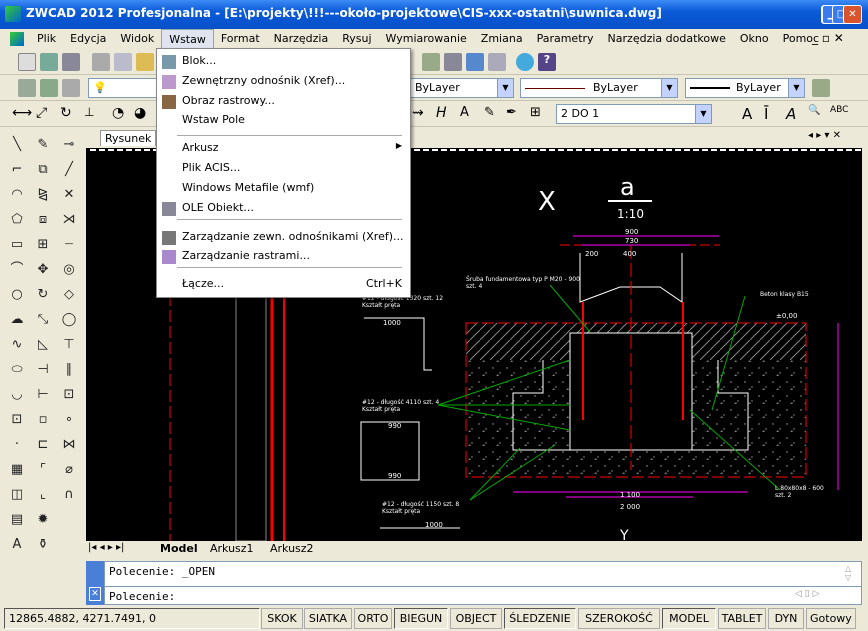 Image resolution: width=868 pixels, height=631 pixels. I want to click on menu-item: Łącze... Ctrl+K, so click(292, 283).